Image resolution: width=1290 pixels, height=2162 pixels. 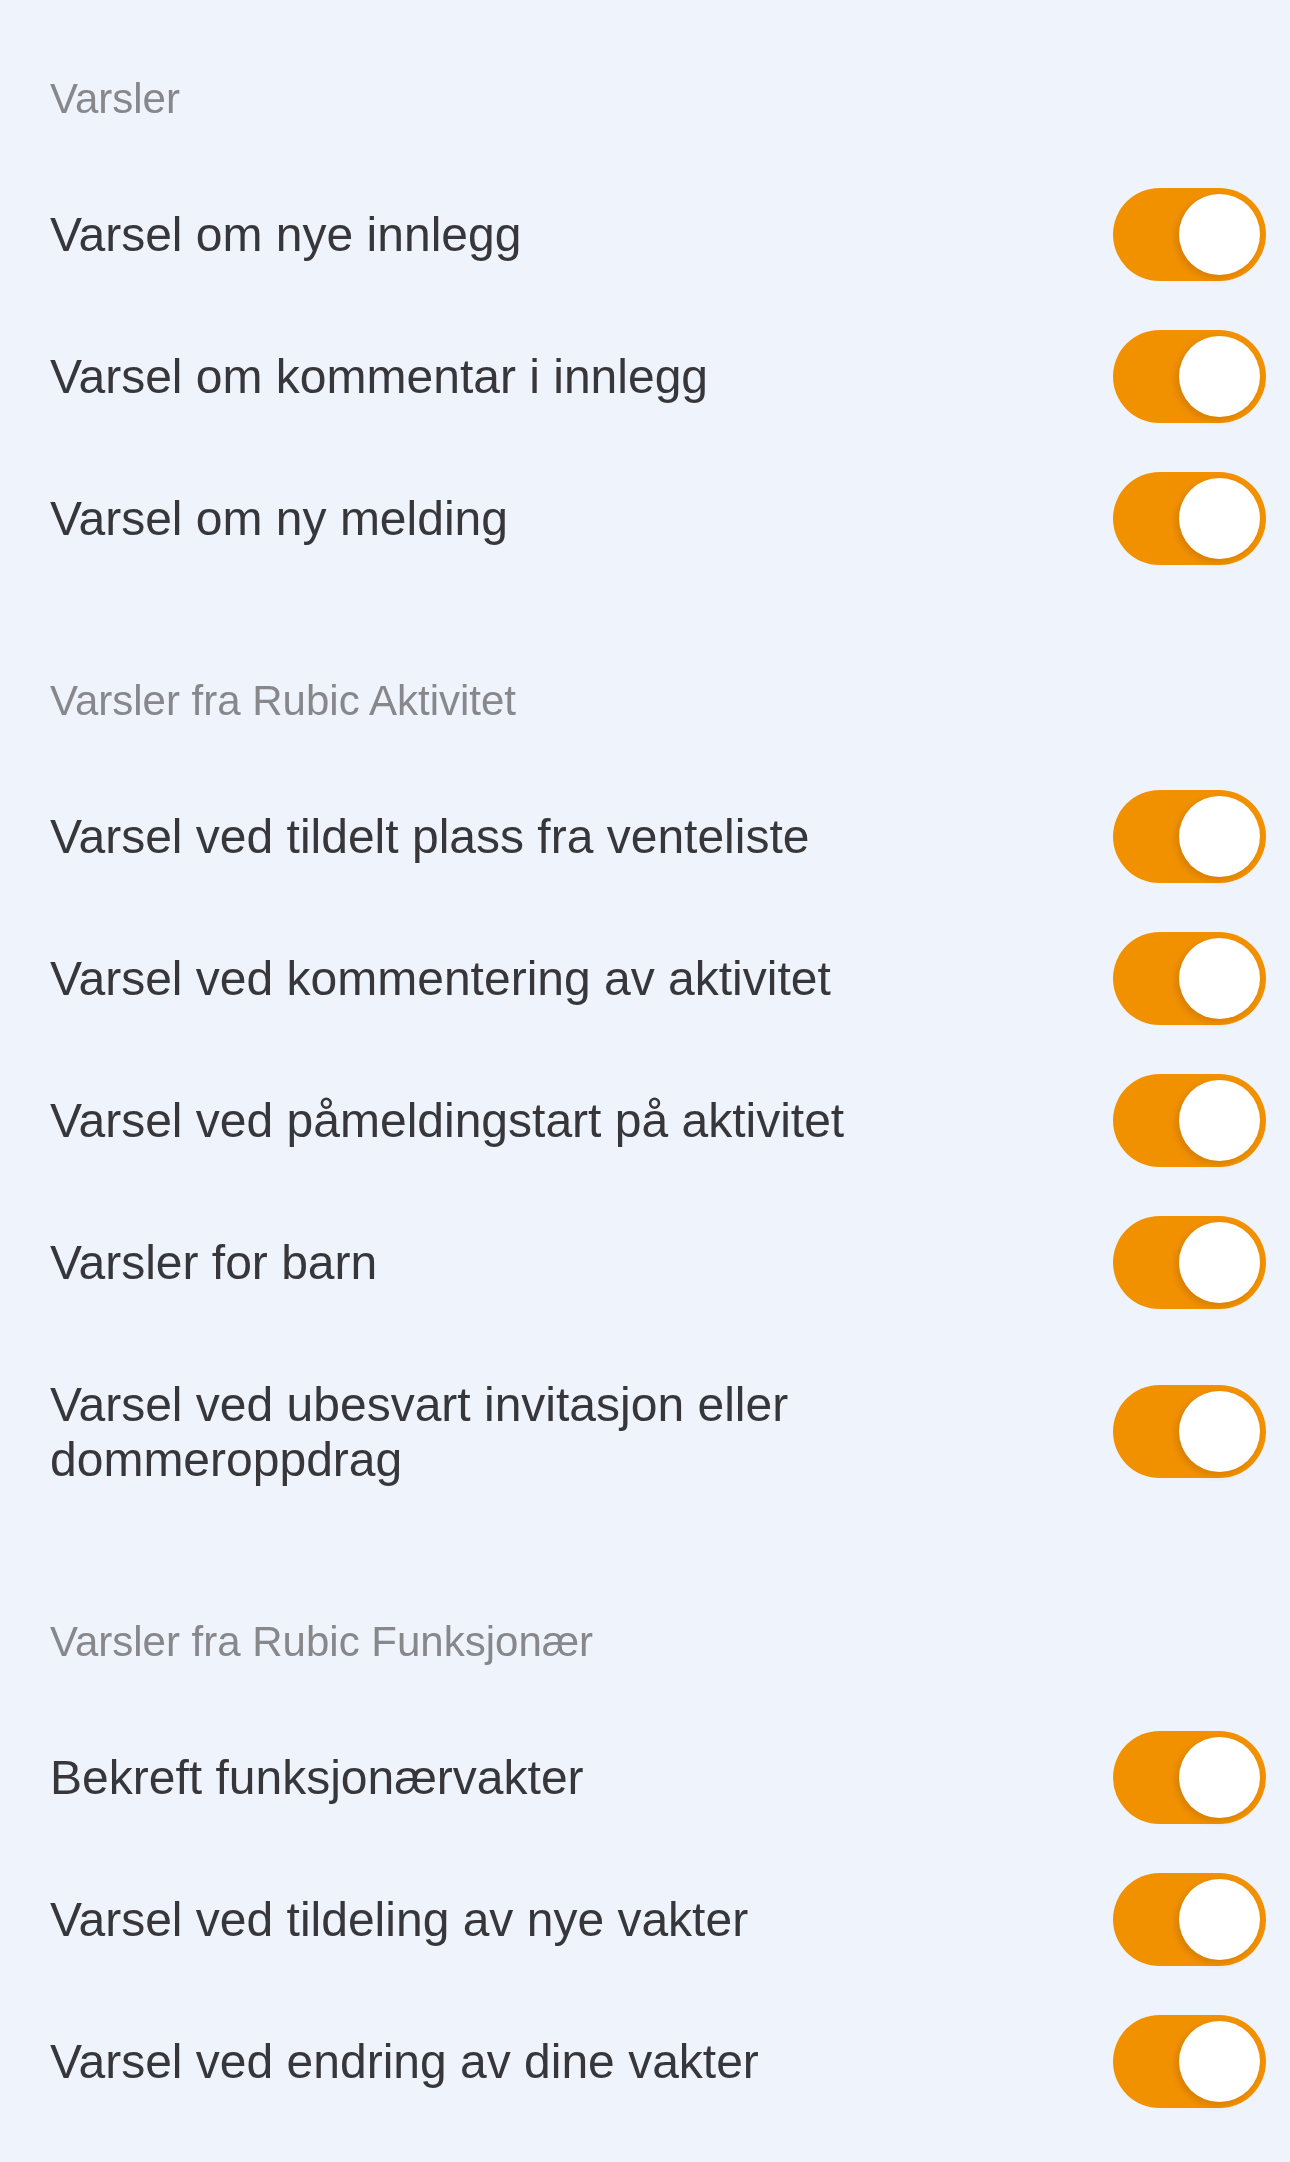 What do you see at coordinates (441, 978) in the screenshot?
I see `setting-label: Varsel ved kommentering av aktivitet` at bounding box center [441, 978].